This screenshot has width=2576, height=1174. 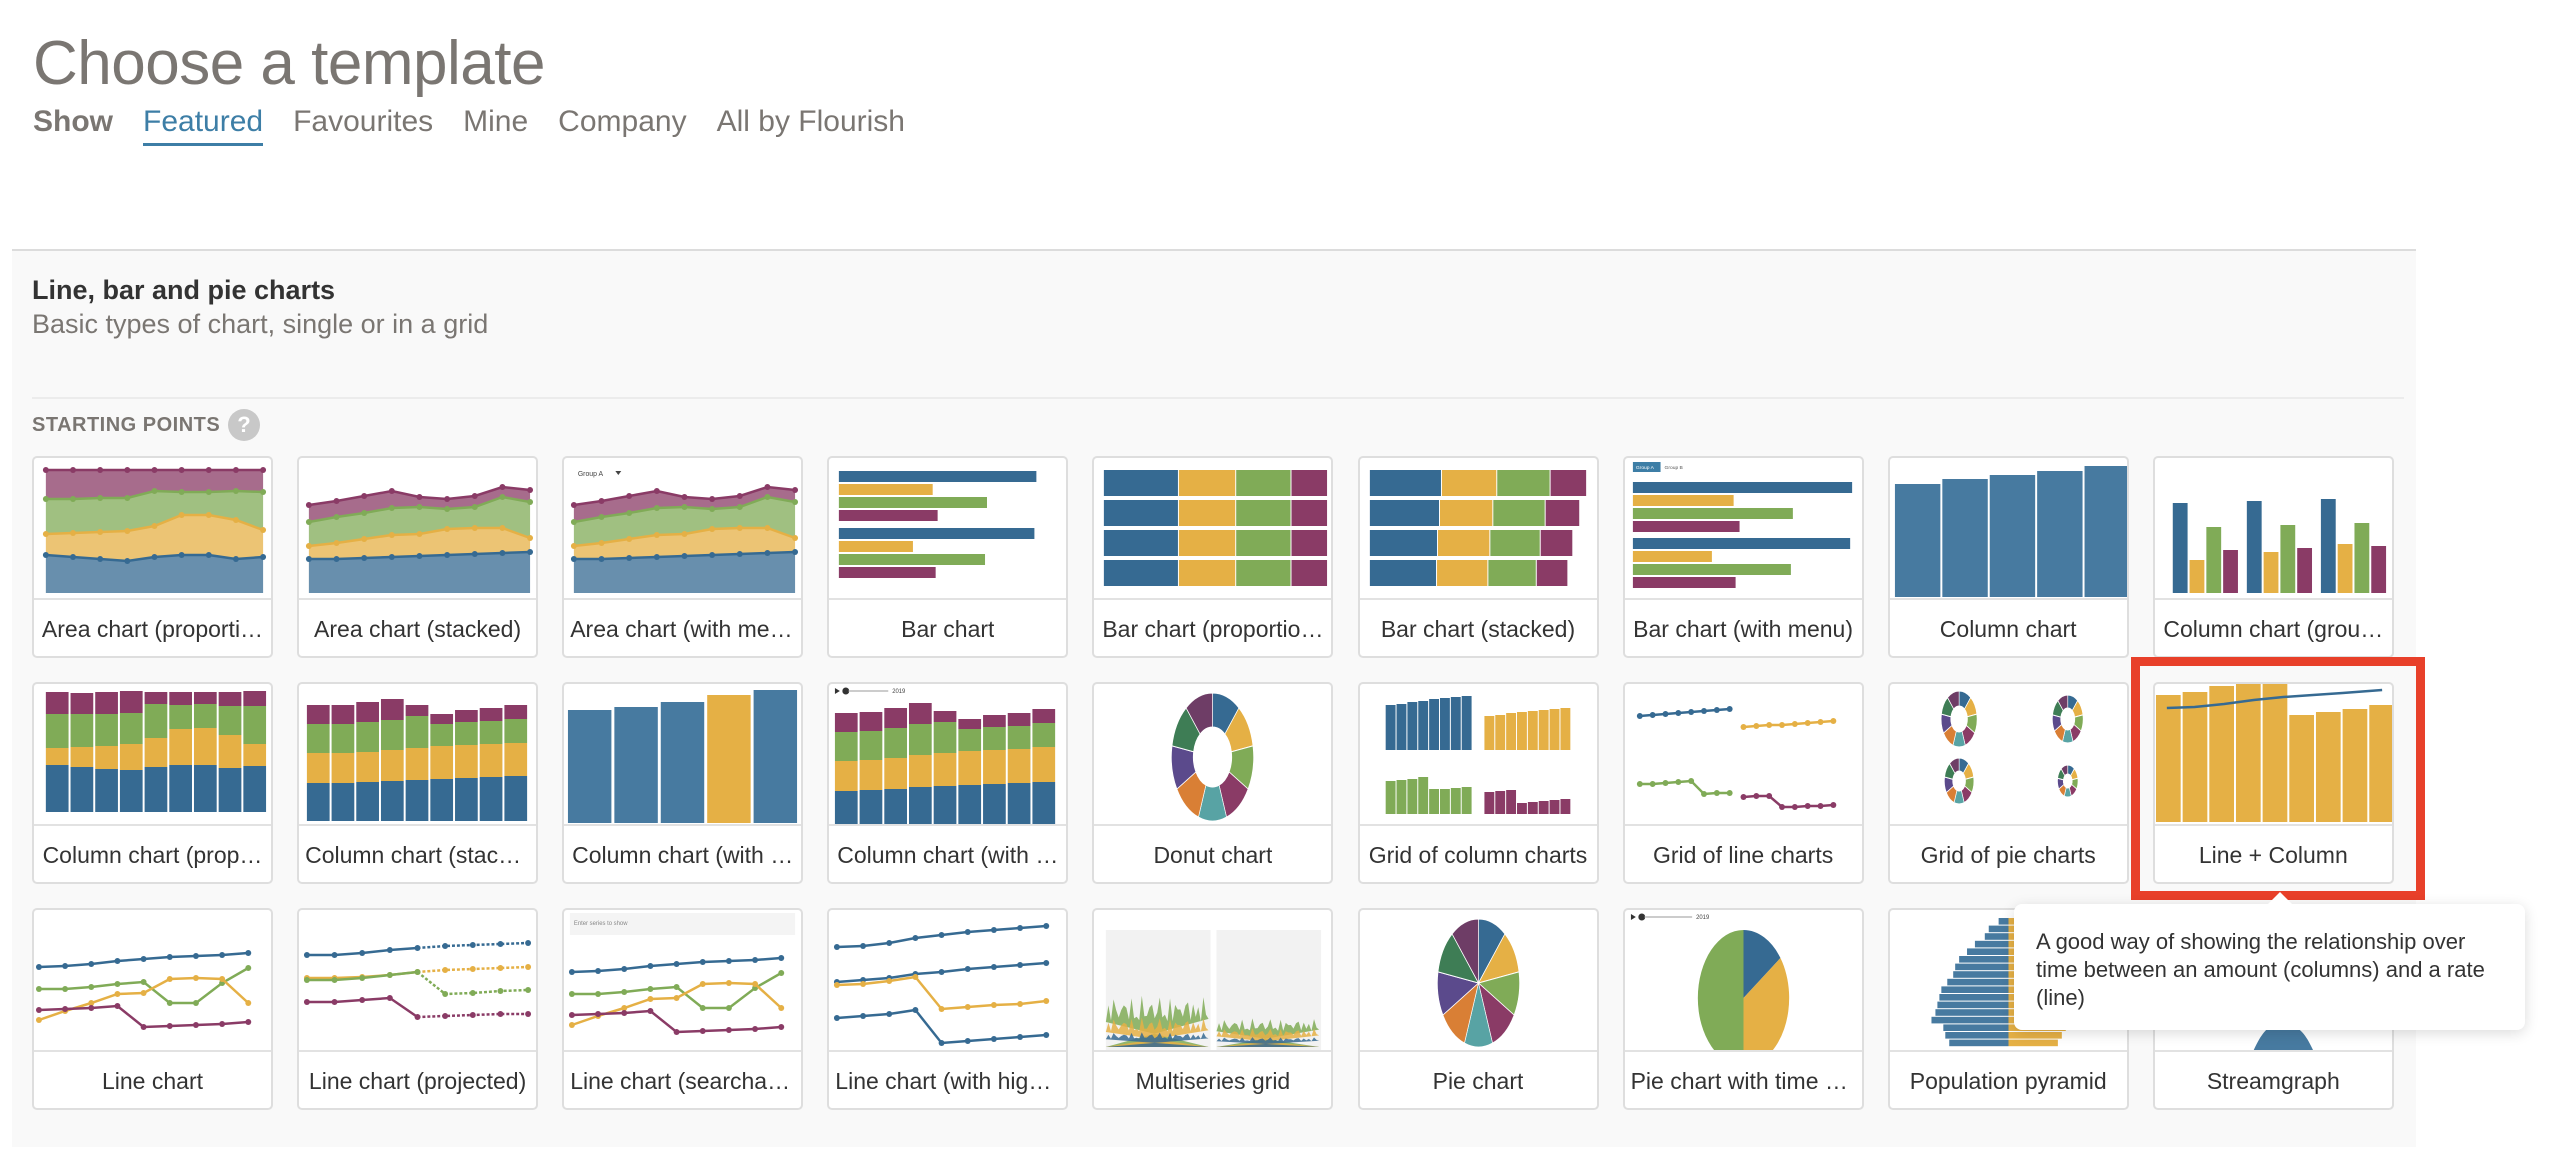 What do you see at coordinates (1743, 981) in the screenshot?
I see `template-thumbnail: 2019` at bounding box center [1743, 981].